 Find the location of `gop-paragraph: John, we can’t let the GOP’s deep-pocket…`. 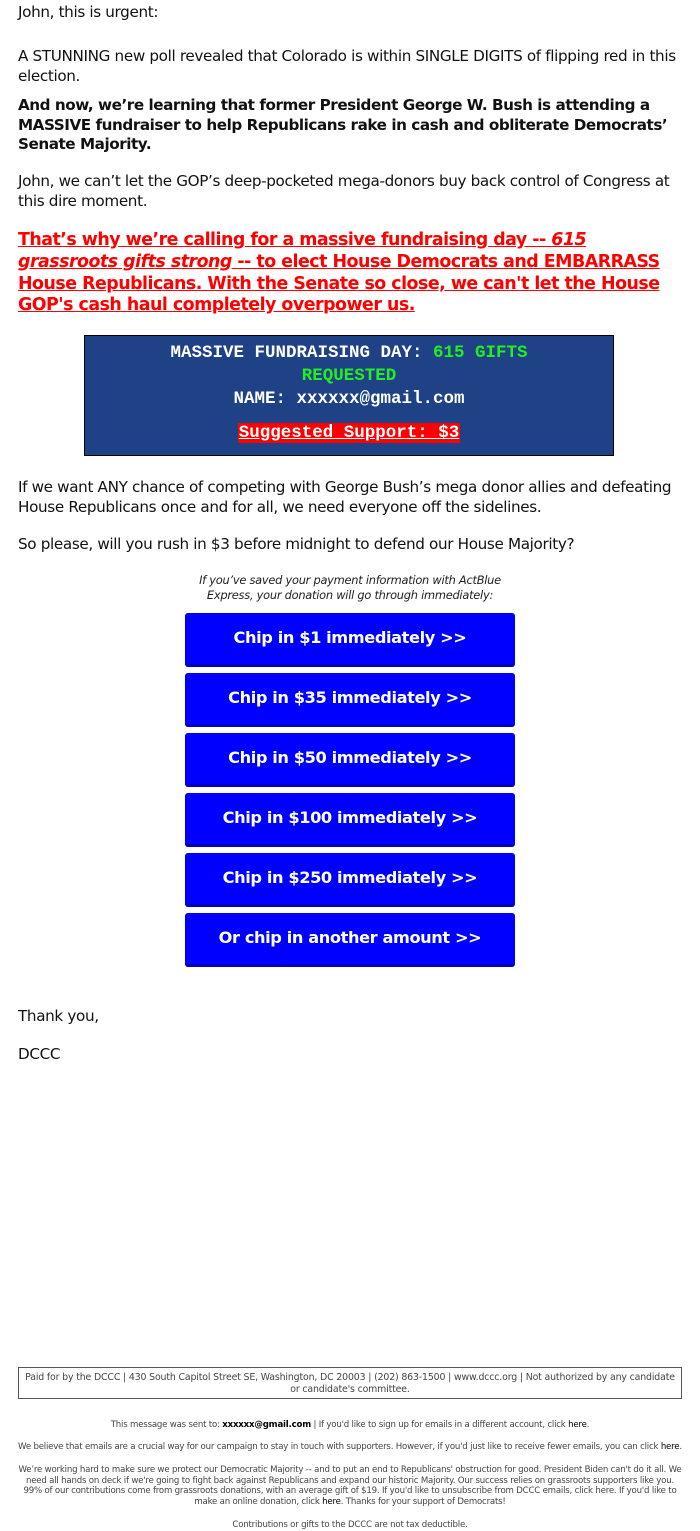

gop-paragraph: John, we can’t let the GOP’s deep-pocket… is located at coordinates (344, 191).